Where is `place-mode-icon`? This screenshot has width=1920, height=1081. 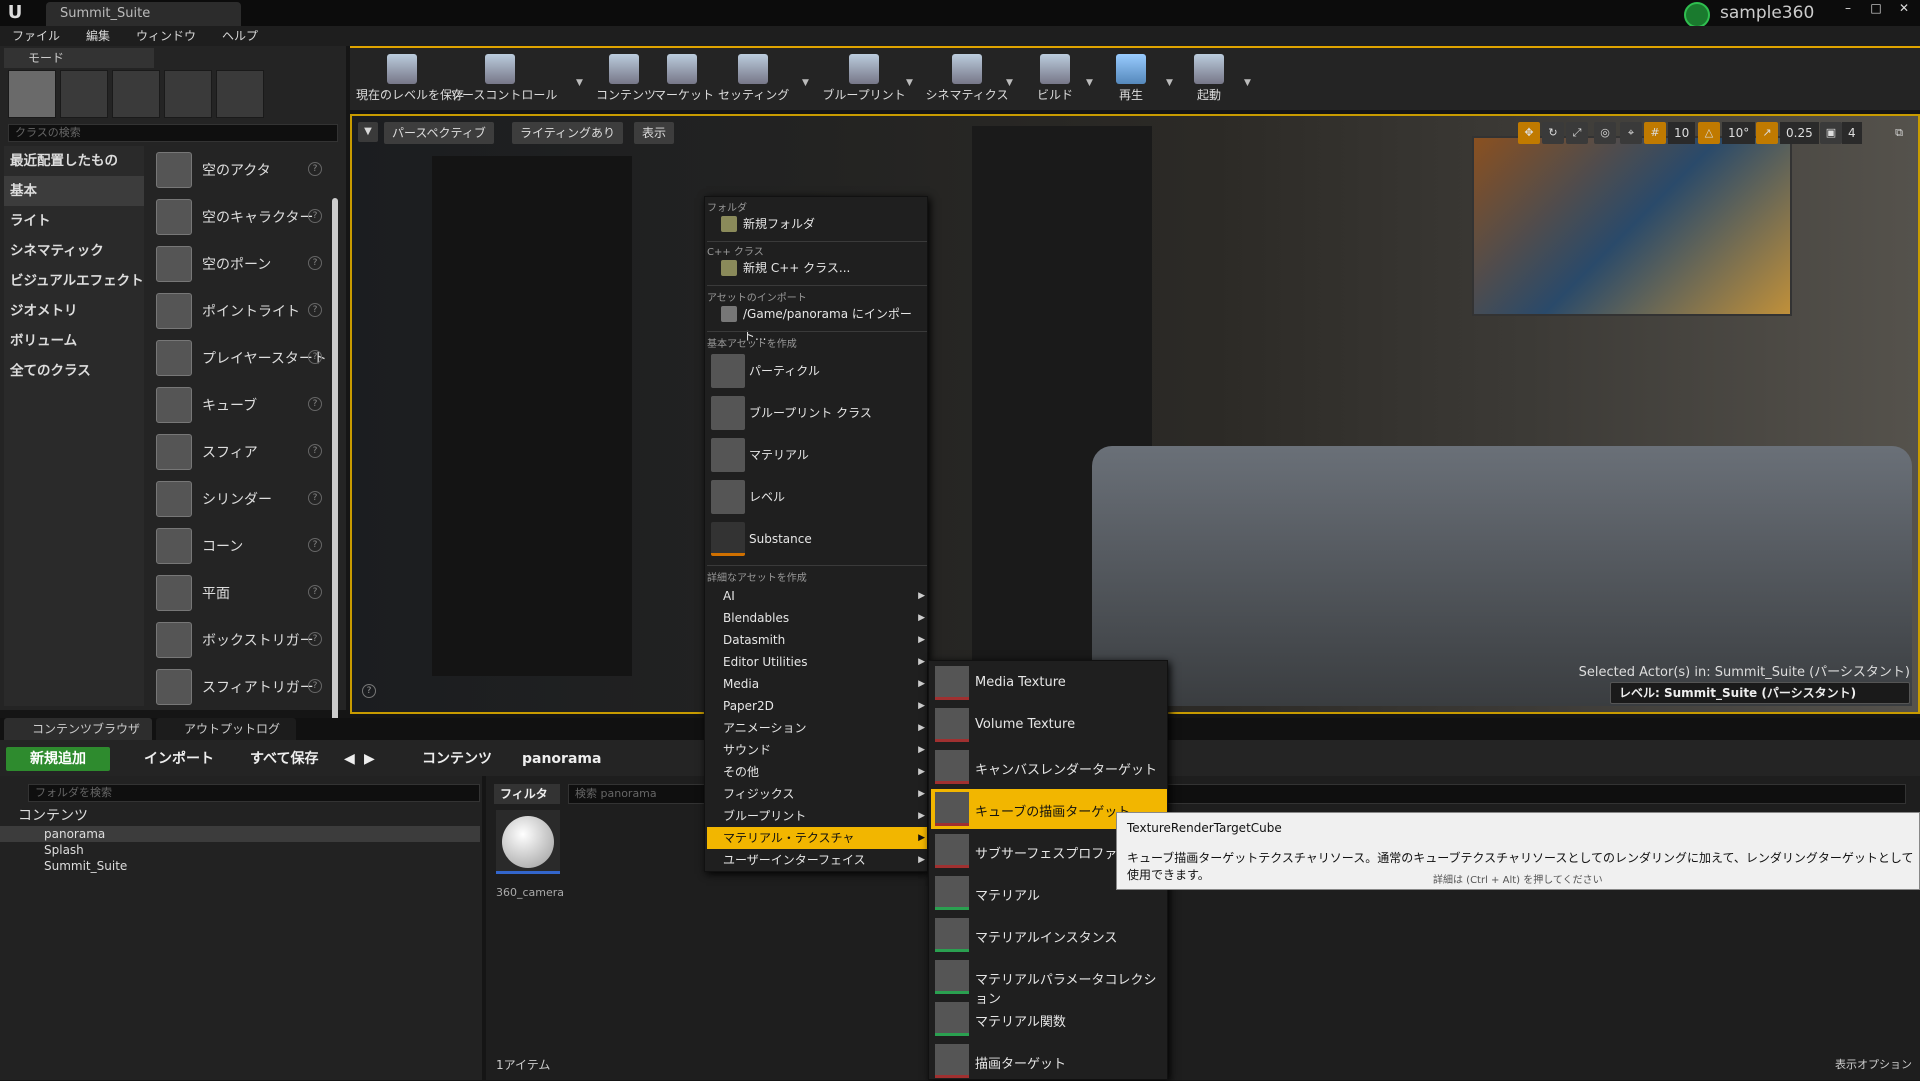
place-mode-icon is located at coordinates (32, 94).